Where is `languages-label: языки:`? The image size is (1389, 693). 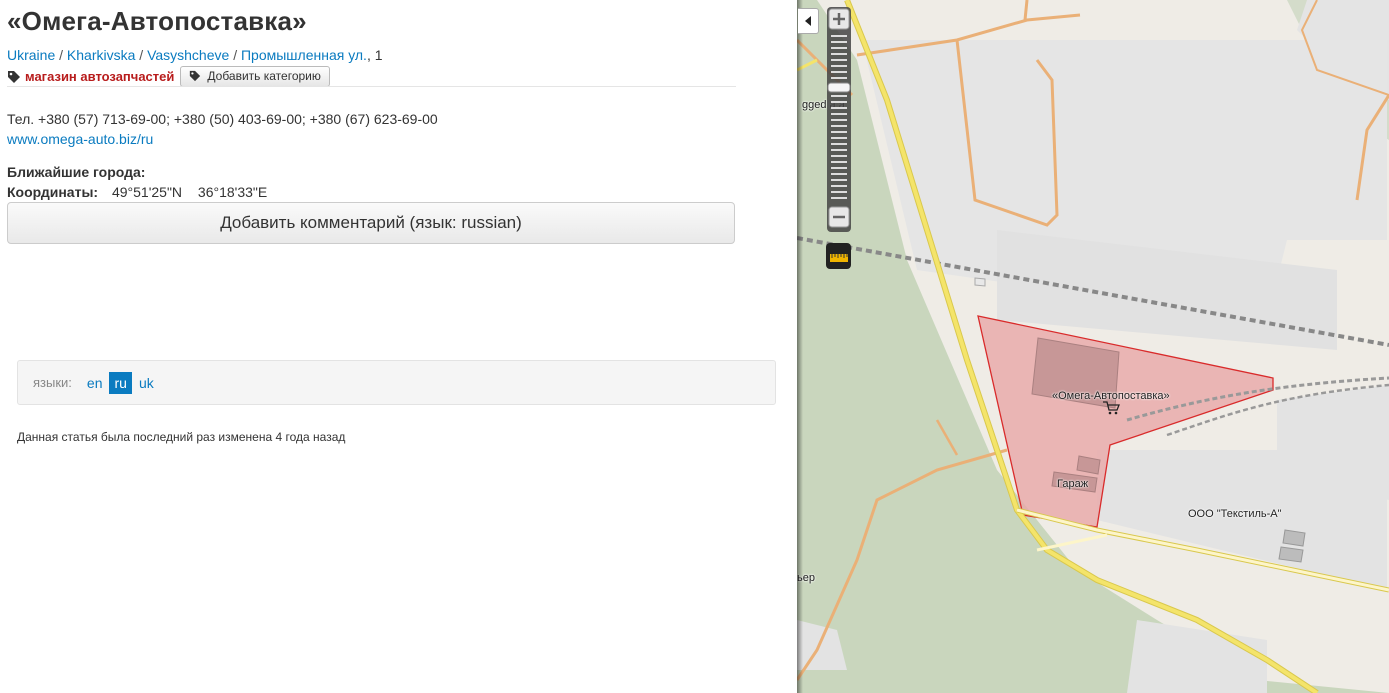 languages-label: языки: is located at coordinates (52, 382).